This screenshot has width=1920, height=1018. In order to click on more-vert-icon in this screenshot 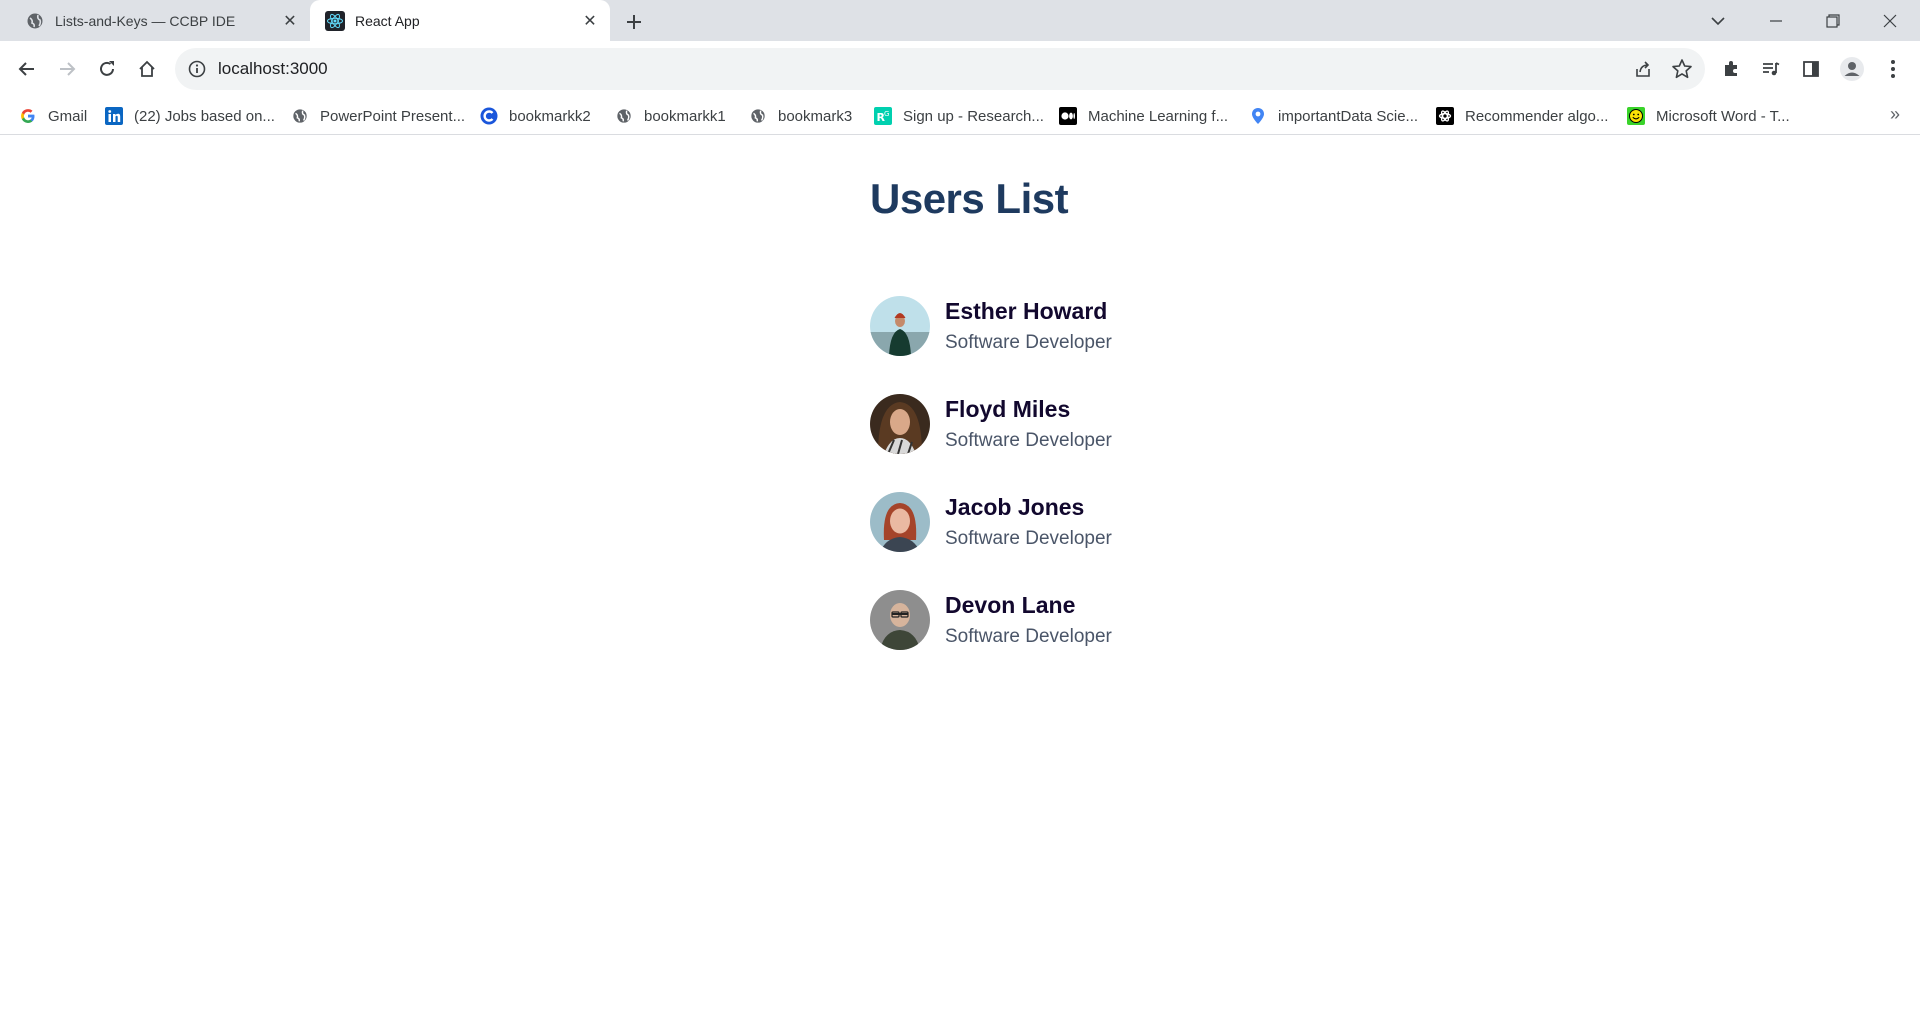, I will do `click(1893, 69)`.